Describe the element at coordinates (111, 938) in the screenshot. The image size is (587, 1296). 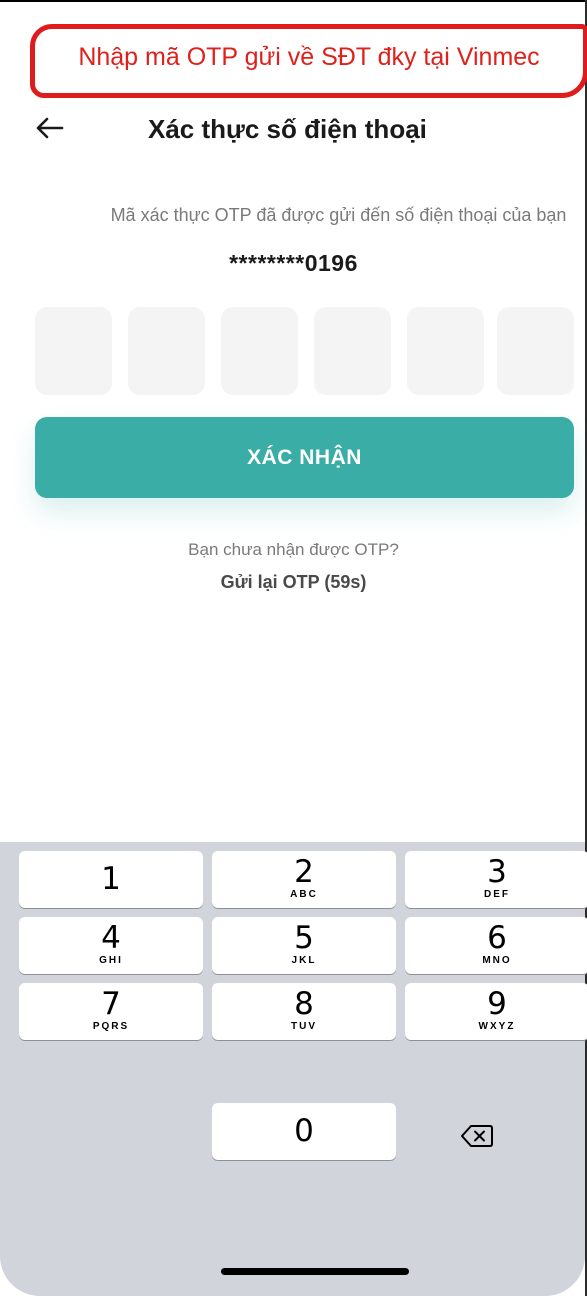
I see `key-digit: 4` at that location.